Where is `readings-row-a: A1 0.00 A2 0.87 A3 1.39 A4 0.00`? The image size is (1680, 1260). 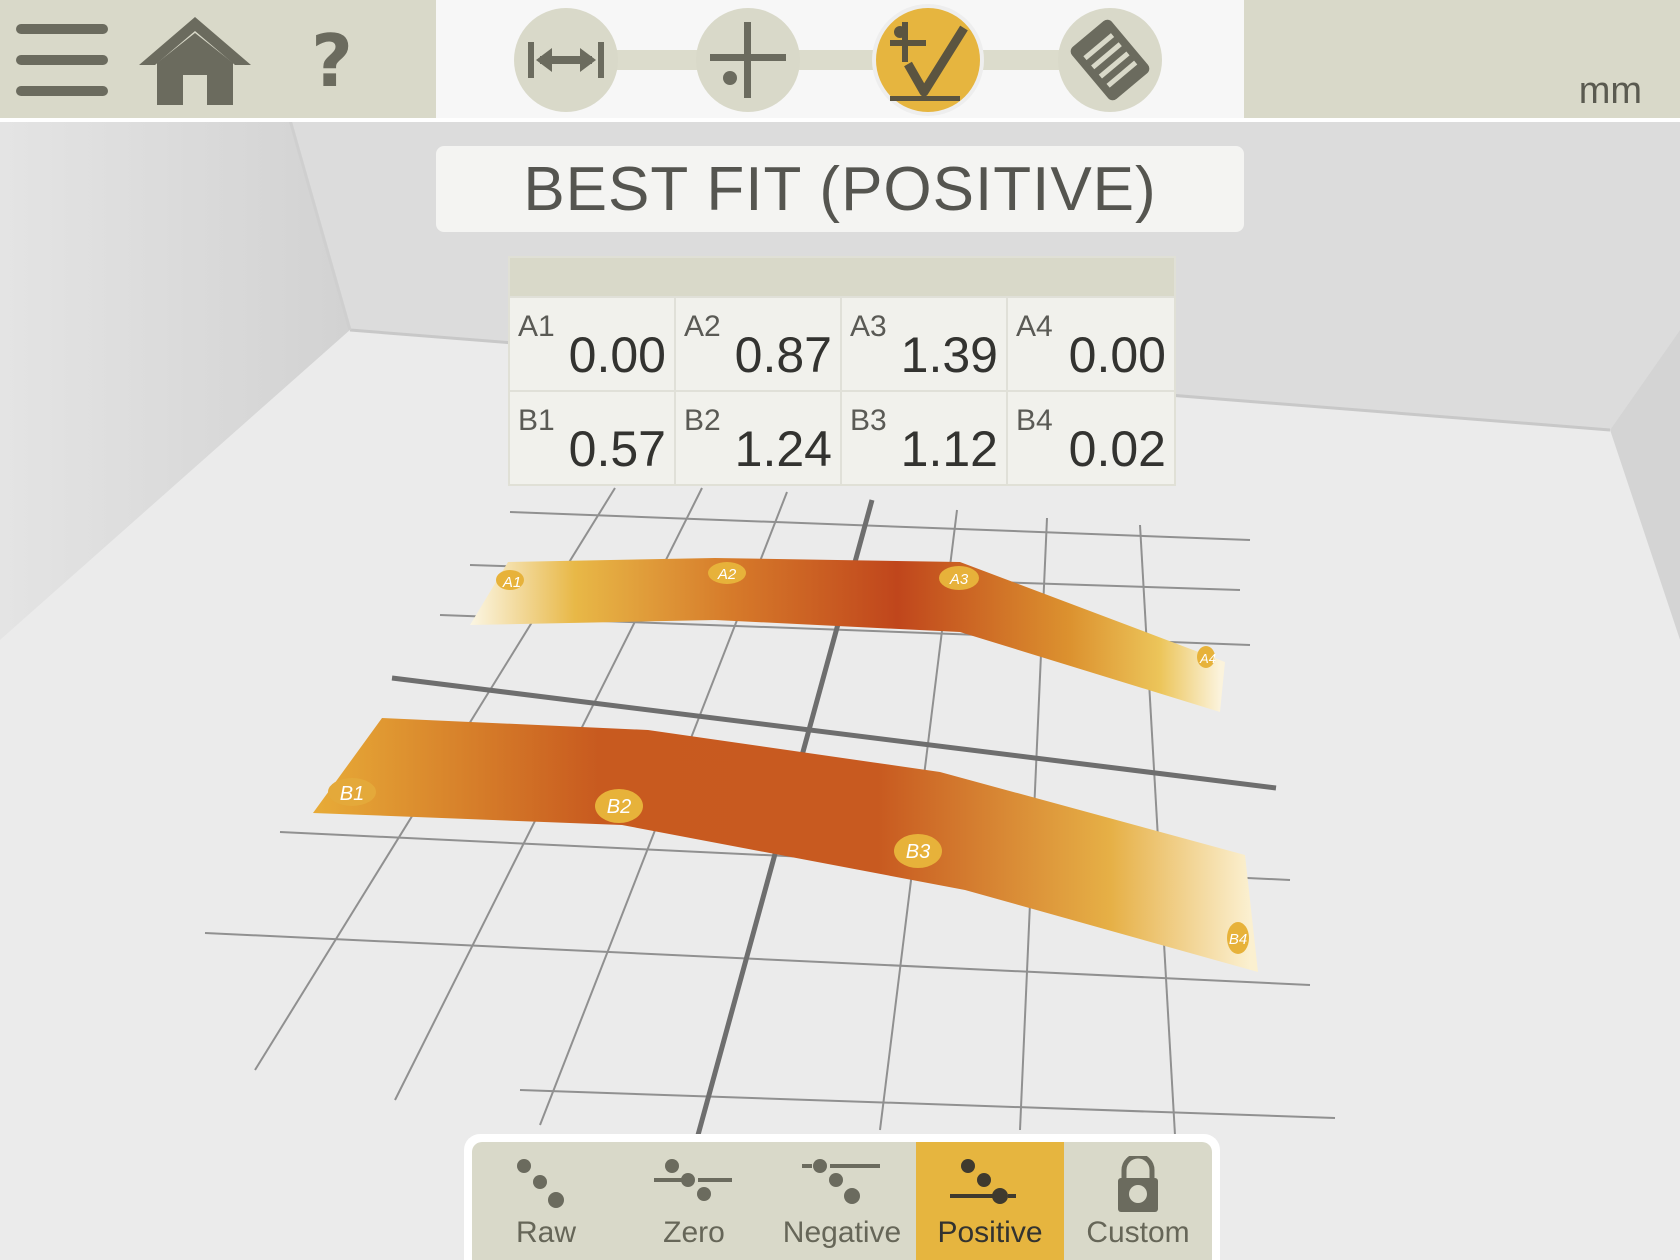
readings-row-a: A1 0.00 A2 0.87 A3 1.39 A4 0.00 is located at coordinates (842, 343).